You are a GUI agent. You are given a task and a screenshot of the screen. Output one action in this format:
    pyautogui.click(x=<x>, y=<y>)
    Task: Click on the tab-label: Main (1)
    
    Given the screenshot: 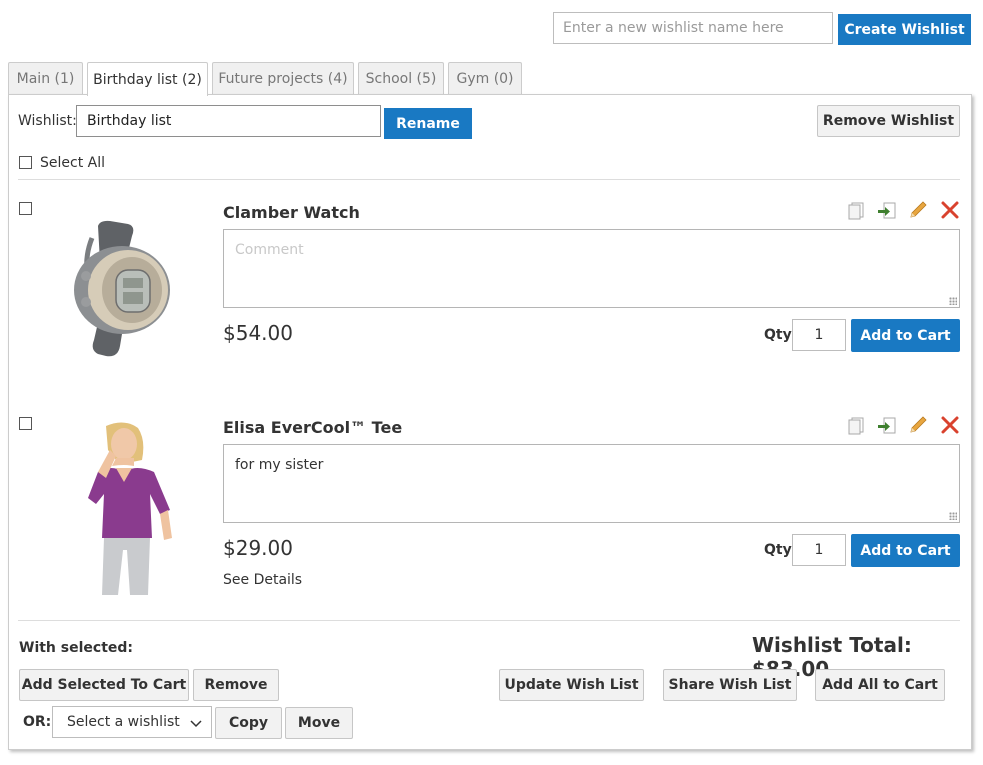 What is the action you would take?
    pyautogui.click(x=45, y=79)
    